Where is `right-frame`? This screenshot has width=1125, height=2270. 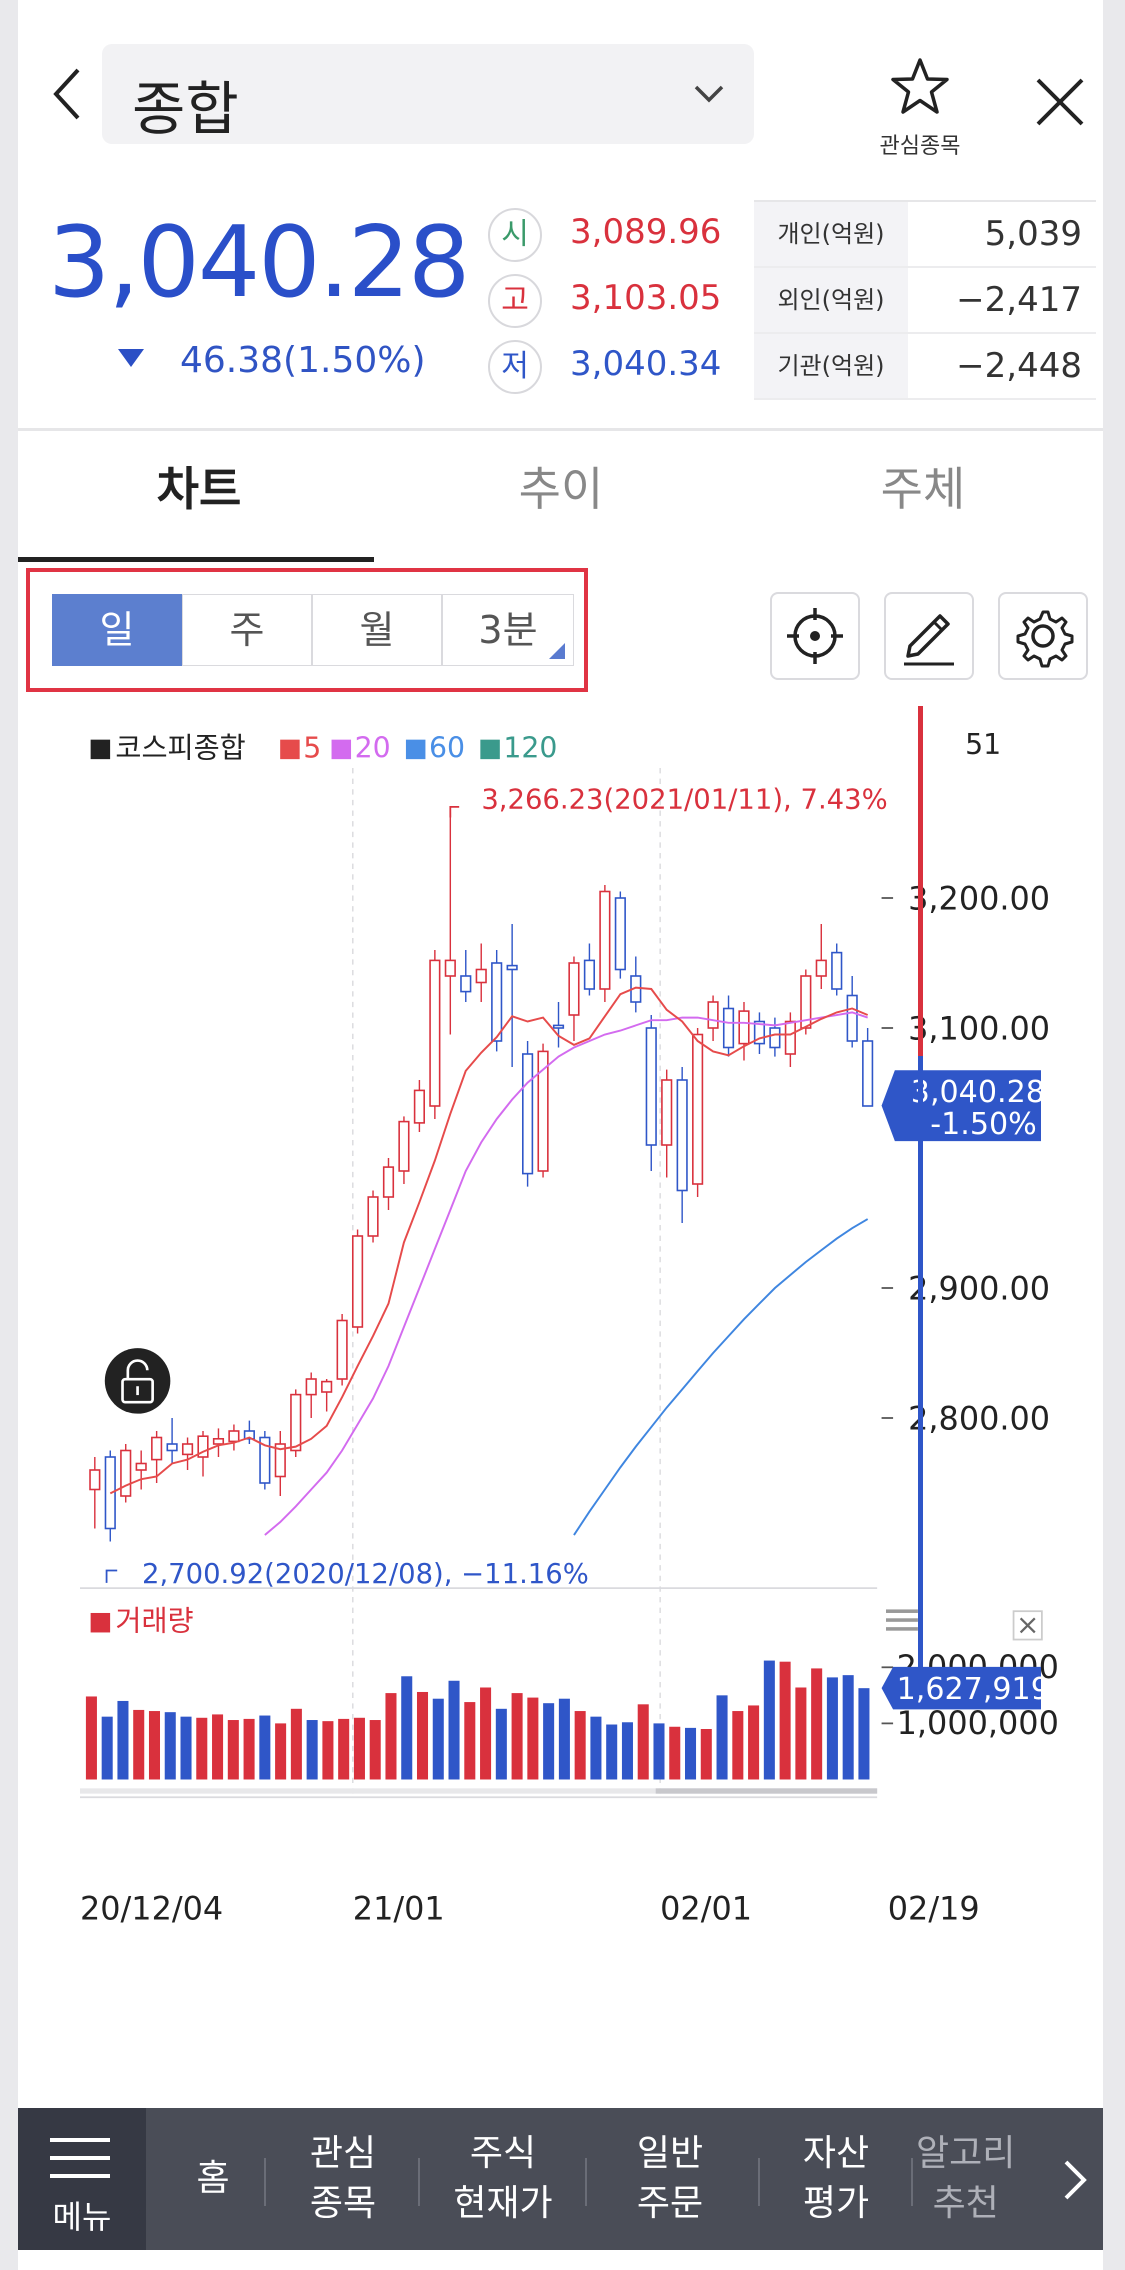 right-frame is located at coordinates (1114, 1135).